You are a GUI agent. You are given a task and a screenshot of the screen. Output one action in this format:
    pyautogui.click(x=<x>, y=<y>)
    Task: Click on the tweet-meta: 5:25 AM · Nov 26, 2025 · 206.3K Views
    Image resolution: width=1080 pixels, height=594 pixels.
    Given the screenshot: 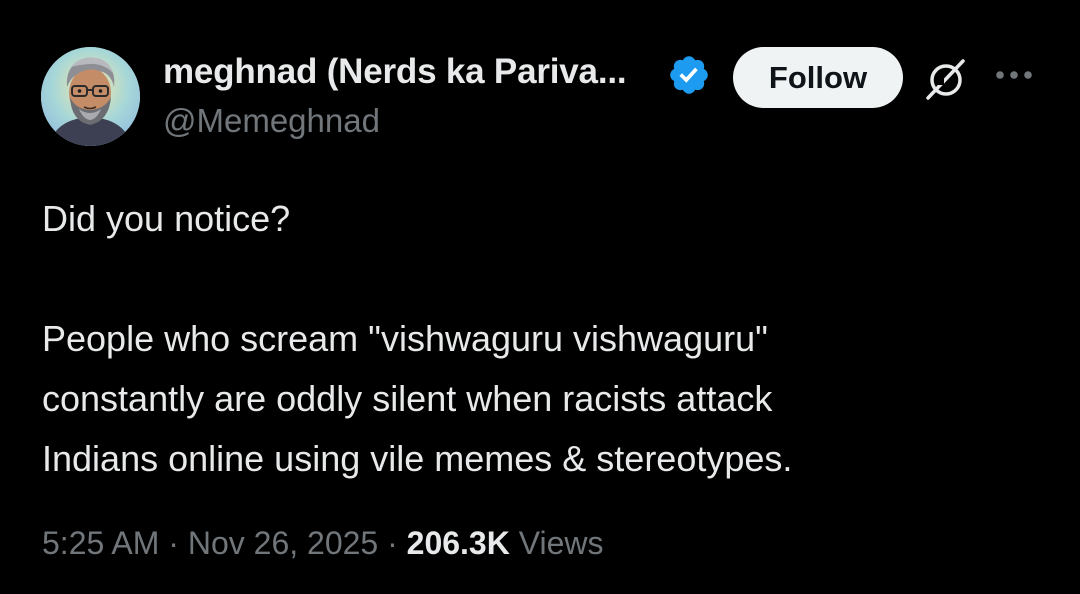 What is the action you would take?
    pyautogui.click(x=323, y=543)
    